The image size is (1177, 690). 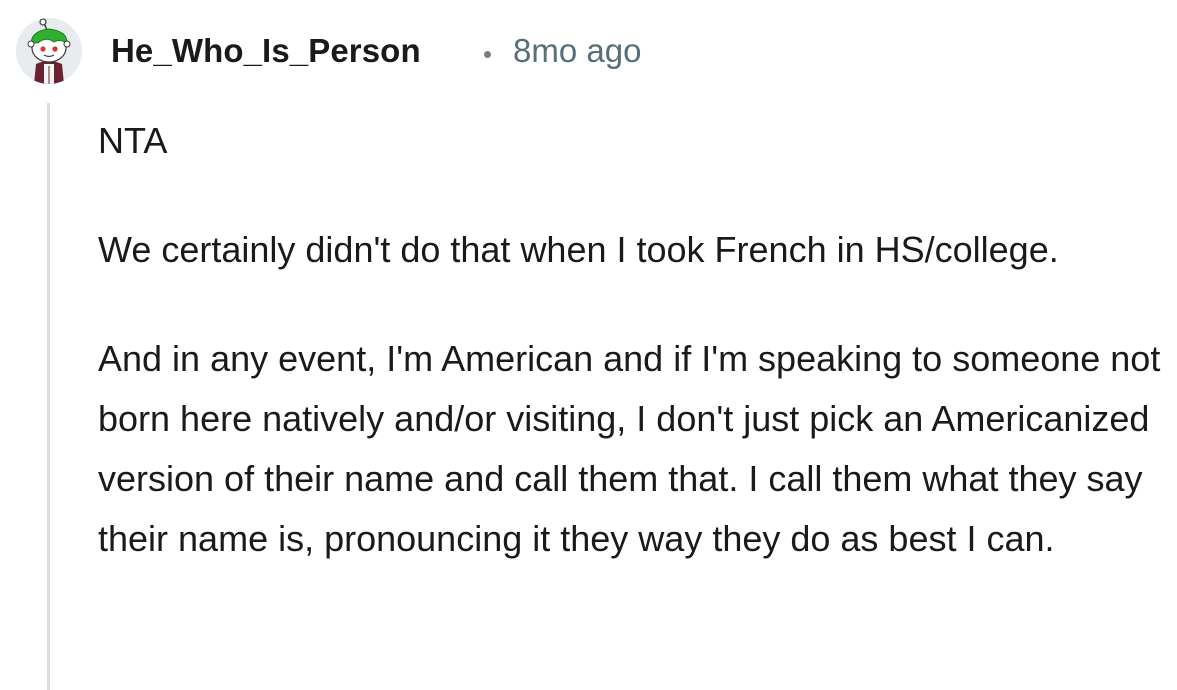 I want to click on thread-collapse-line, so click(x=48, y=396).